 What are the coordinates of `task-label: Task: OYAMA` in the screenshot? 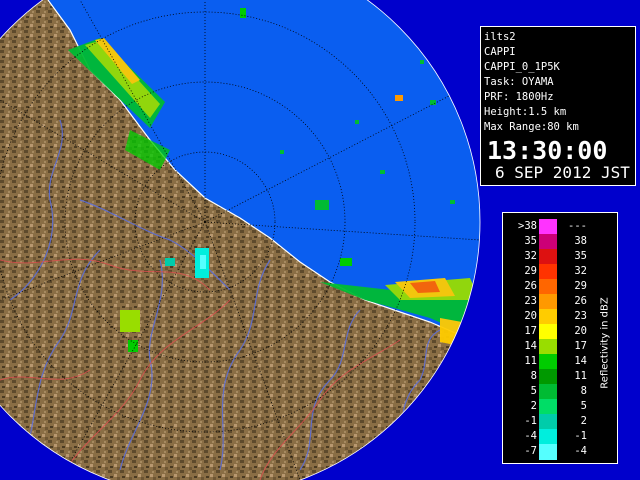 It's located at (519, 82).